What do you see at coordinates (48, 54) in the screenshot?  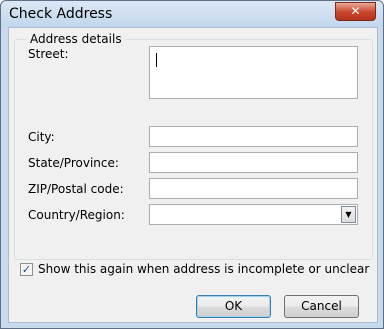 I see `street-label: Street:` at bounding box center [48, 54].